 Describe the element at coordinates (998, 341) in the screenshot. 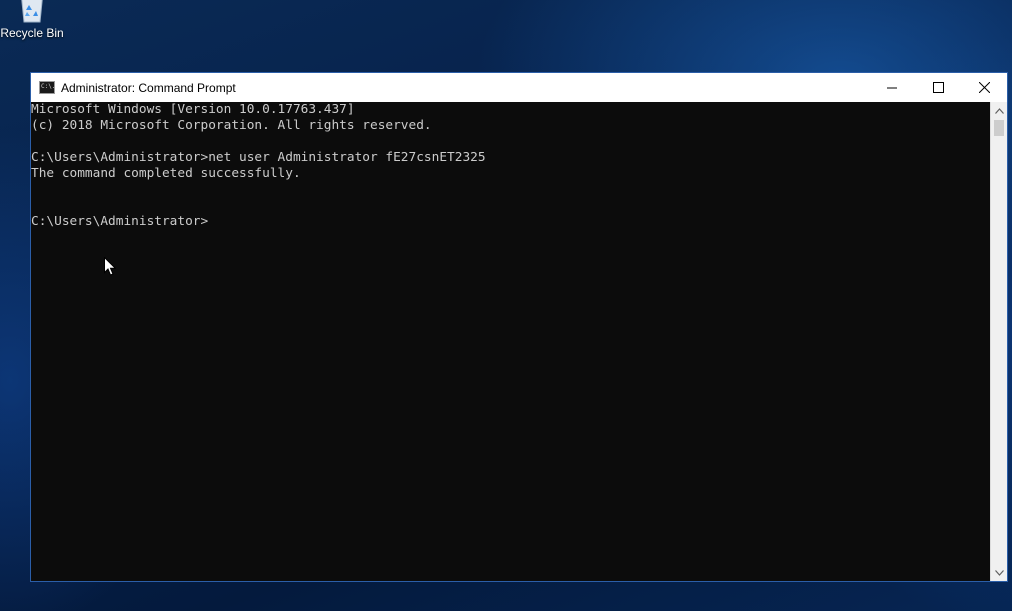

I see `vertical-scrollbar` at that location.